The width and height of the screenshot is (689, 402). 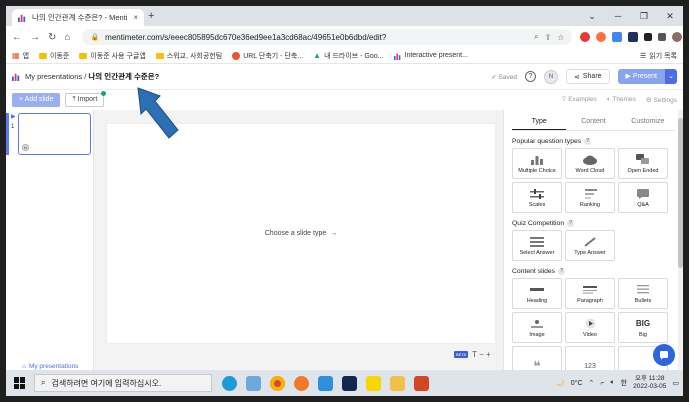 I want to click on type-bullets: Bullets, so click(x=643, y=293).